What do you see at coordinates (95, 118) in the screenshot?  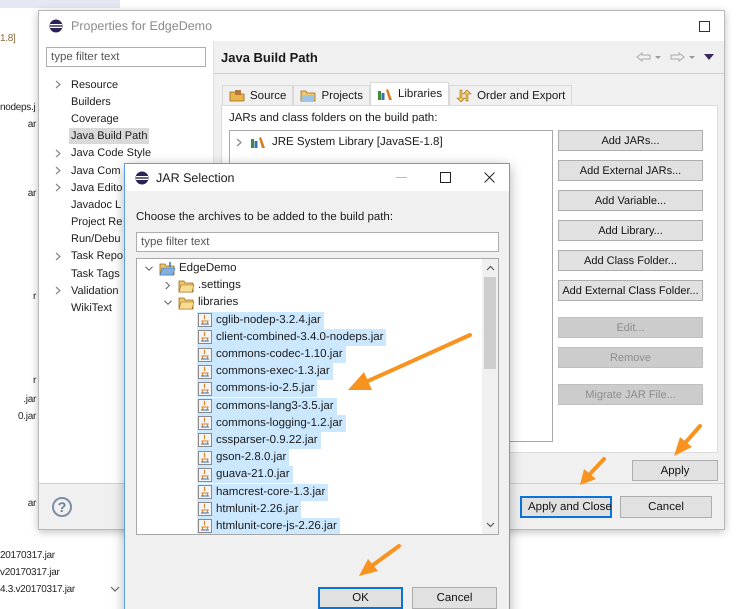 I see `nav-item: Coverage` at bounding box center [95, 118].